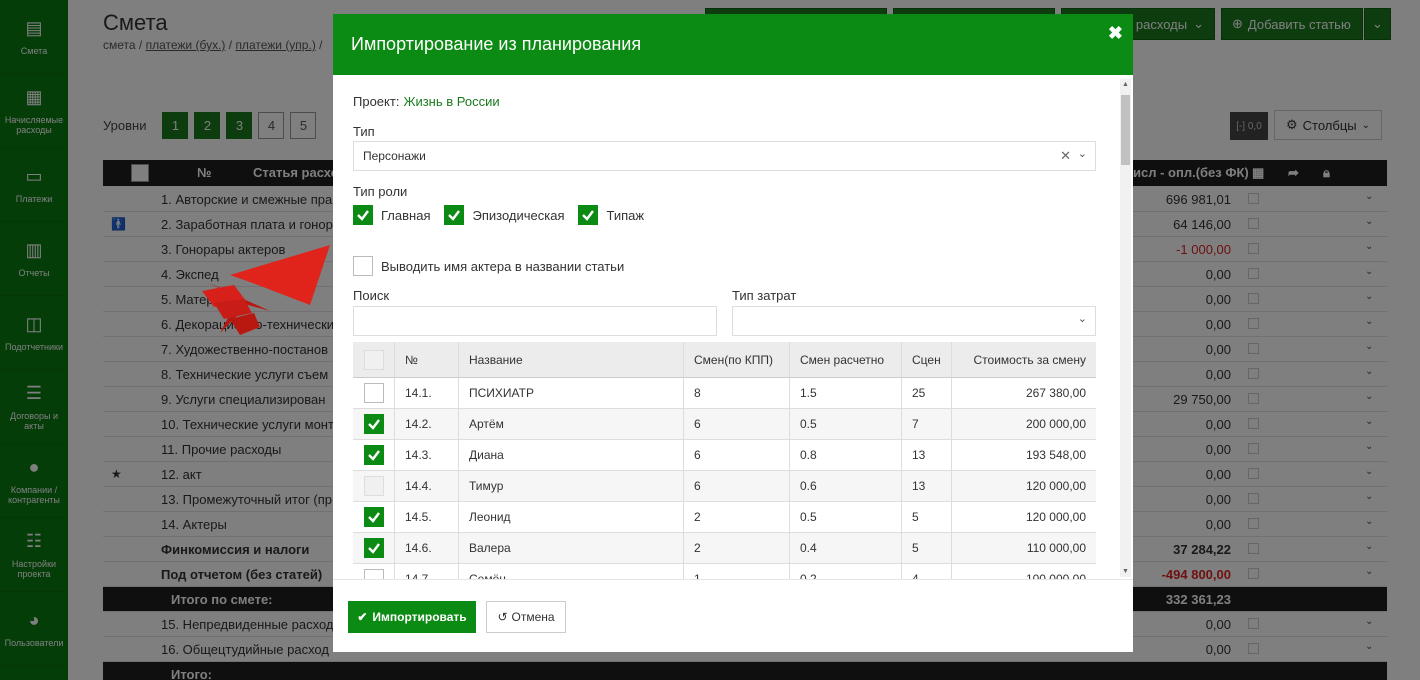  I want to click on cell-scenes: 4, so click(926, 571).